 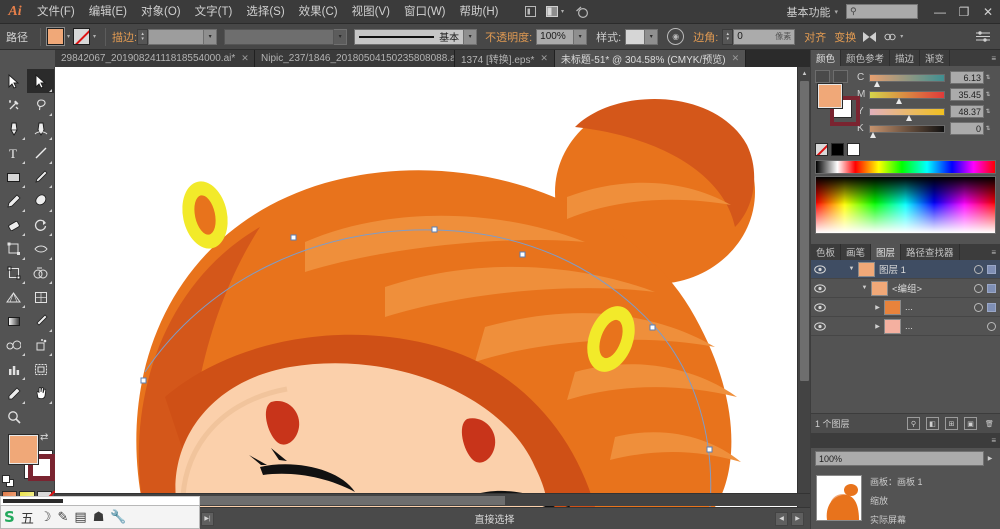 I want to click on none-swatch, so click(x=821, y=149).